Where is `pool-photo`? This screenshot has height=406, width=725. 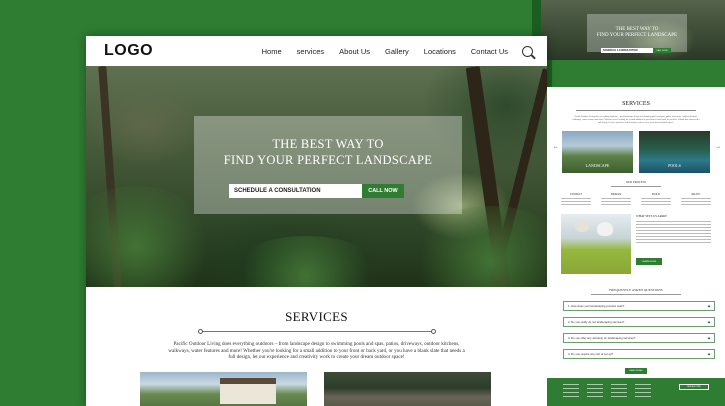
pool-photo is located at coordinates (407, 389).